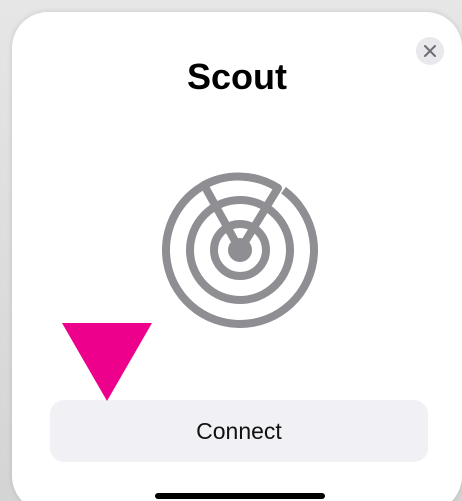 This screenshot has width=462, height=501. Describe the element at coordinates (240, 496) in the screenshot. I see `home-indicator` at that location.